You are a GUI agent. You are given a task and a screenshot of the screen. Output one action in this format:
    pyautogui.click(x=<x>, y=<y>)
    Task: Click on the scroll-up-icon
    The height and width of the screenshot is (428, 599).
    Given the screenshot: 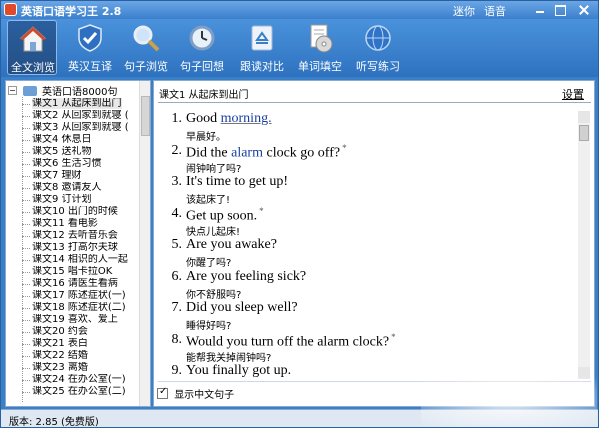 What is the action you would take?
    pyautogui.click(x=584, y=117)
    